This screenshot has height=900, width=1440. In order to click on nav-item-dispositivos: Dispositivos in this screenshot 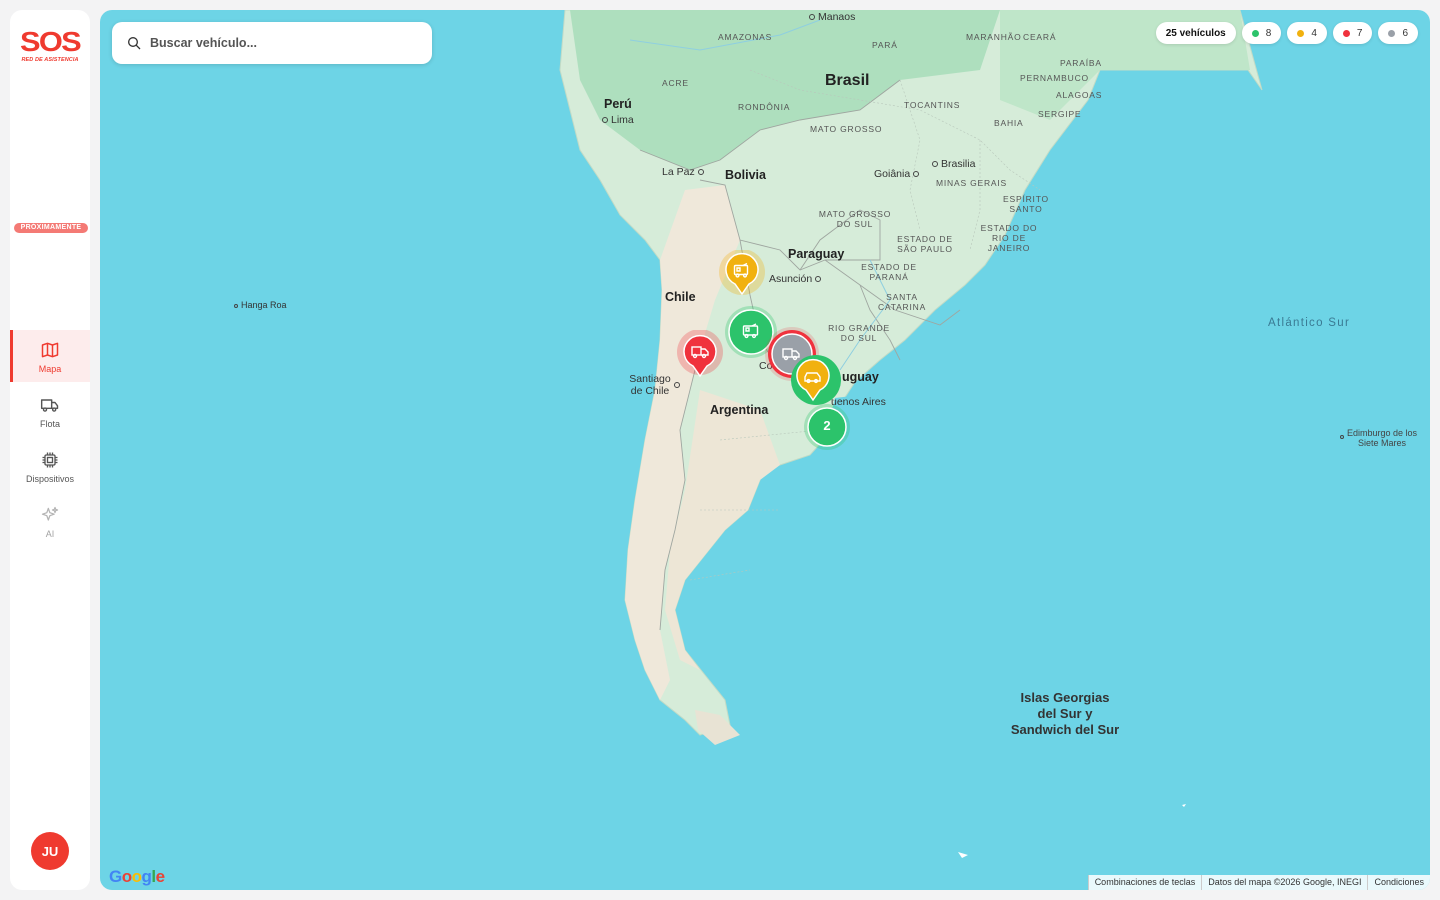, I will do `click(50, 466)`.